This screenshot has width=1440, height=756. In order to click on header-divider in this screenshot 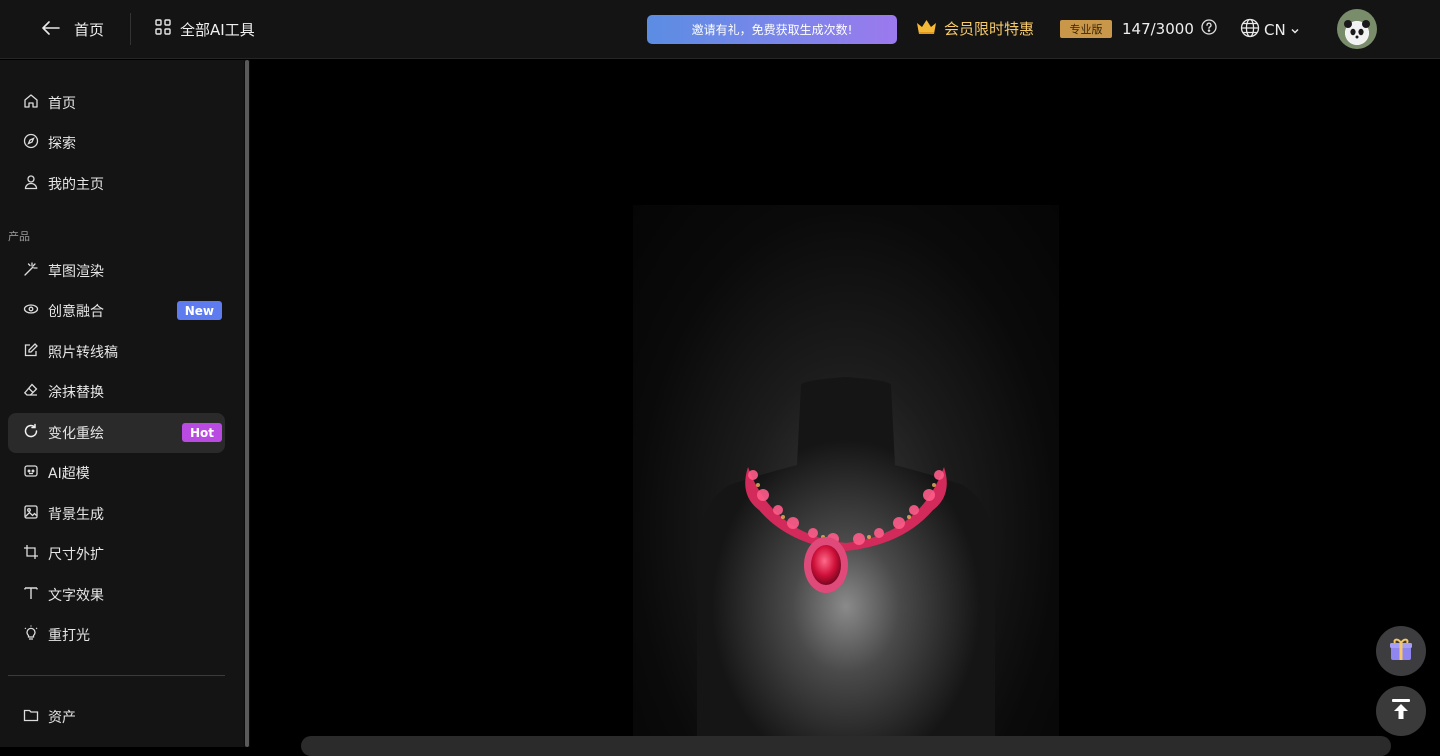, I will do `click(131, 29)`.